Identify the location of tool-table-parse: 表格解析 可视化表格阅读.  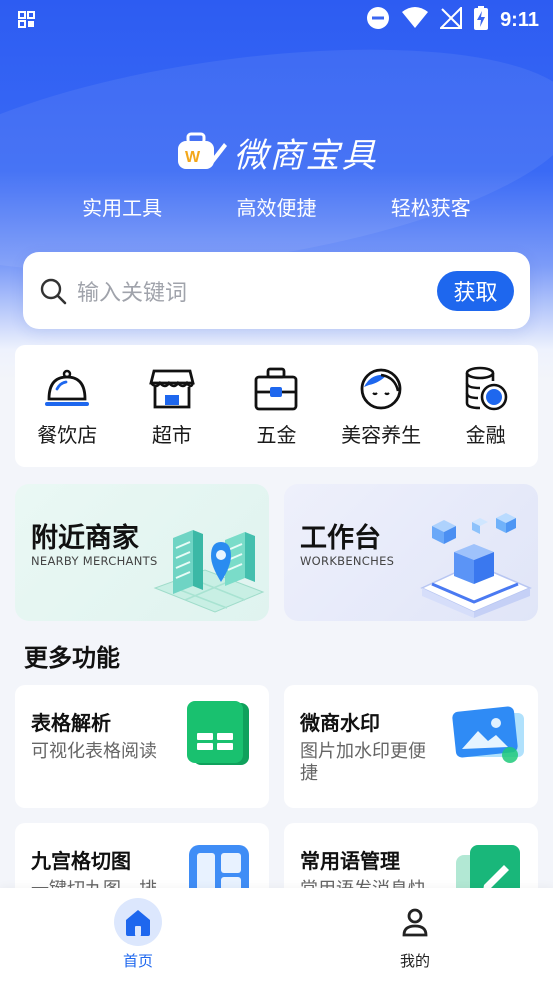
(142, 746).